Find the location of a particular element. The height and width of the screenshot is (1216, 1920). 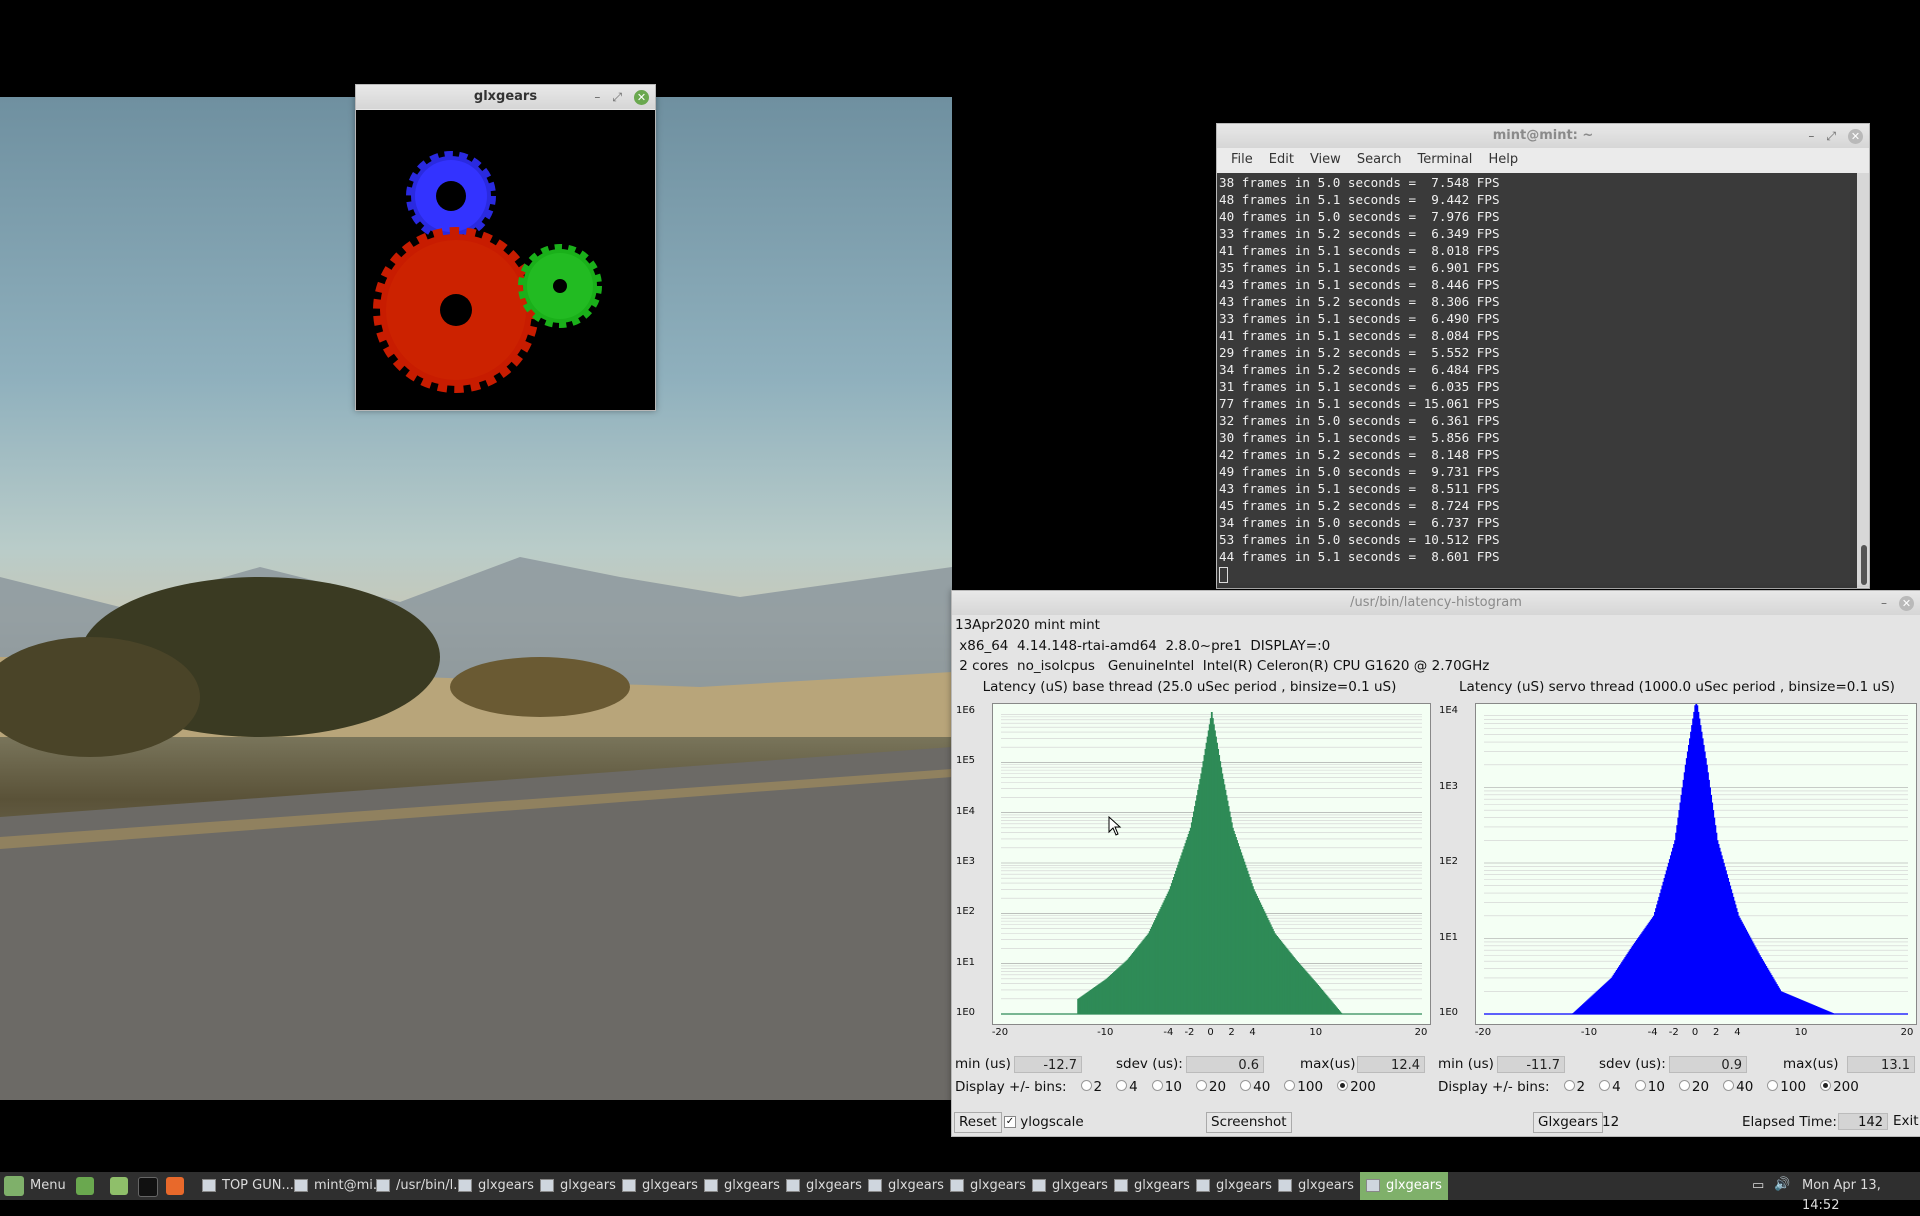

glxgears-button: Glxgears is located at coordinates (1568, 1122).